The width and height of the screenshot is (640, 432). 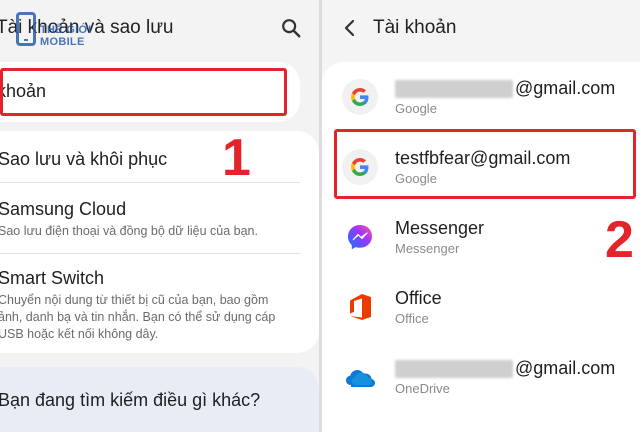 What do you see at coordinates (440, 228) in the screenshot?
I see `account-name: Messenger` at bounding box center [440, 228].